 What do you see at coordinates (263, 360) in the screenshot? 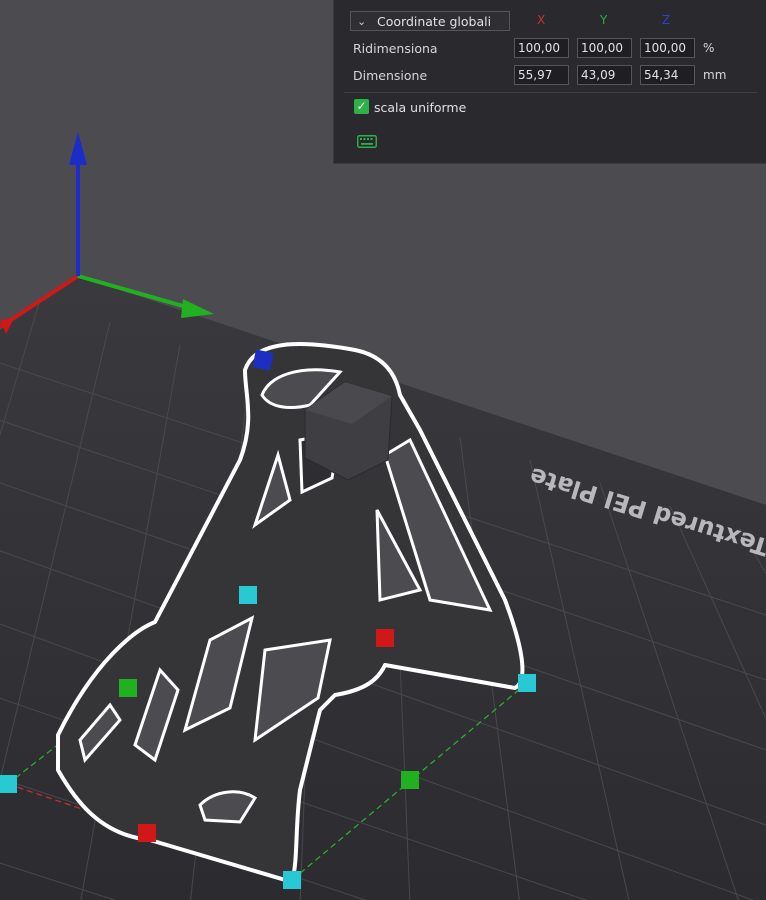
I see `scale-handle-z` at bounding box center [263, 360].